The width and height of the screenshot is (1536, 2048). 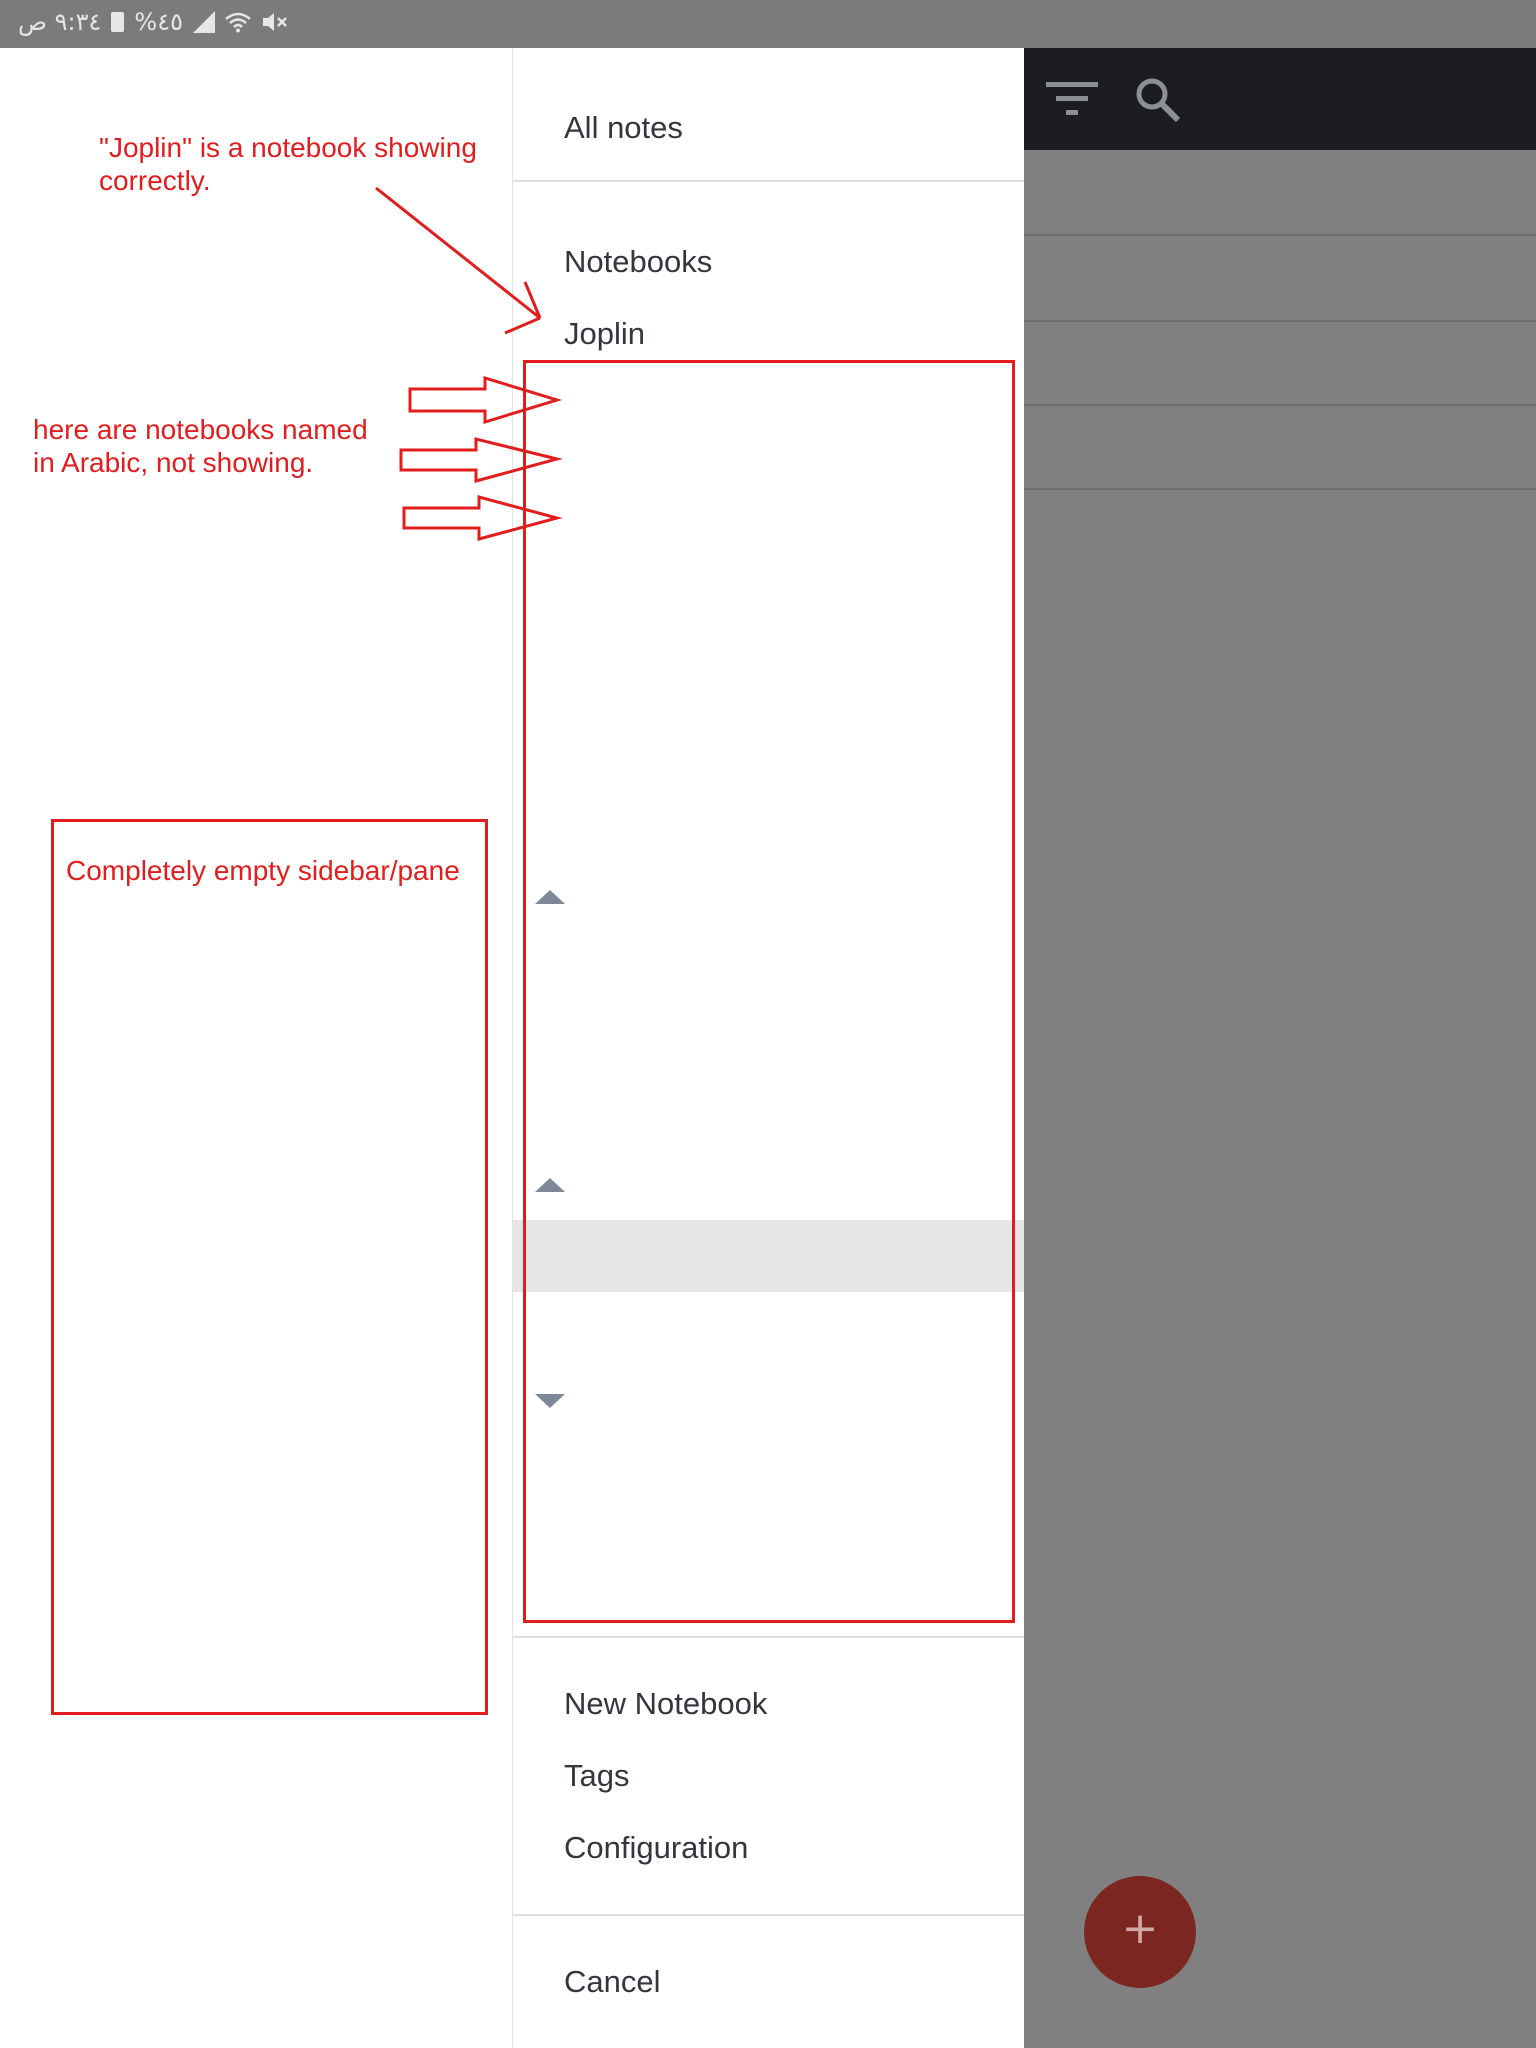 What do you see at coordinates (1072, 100) in the screenshot?
I see `filter-icon` at bounding box center [1072, 100].